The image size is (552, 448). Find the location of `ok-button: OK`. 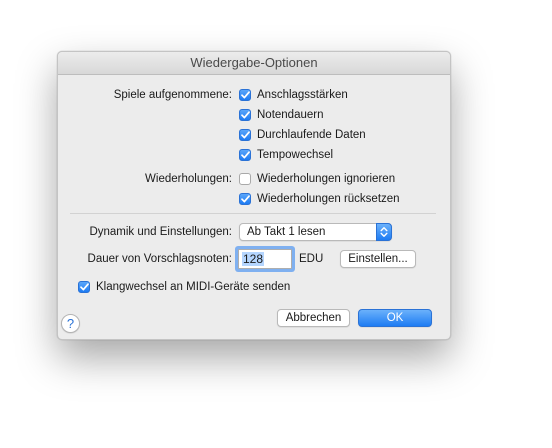

ok-button: OK is located at coordinates (395, 318).